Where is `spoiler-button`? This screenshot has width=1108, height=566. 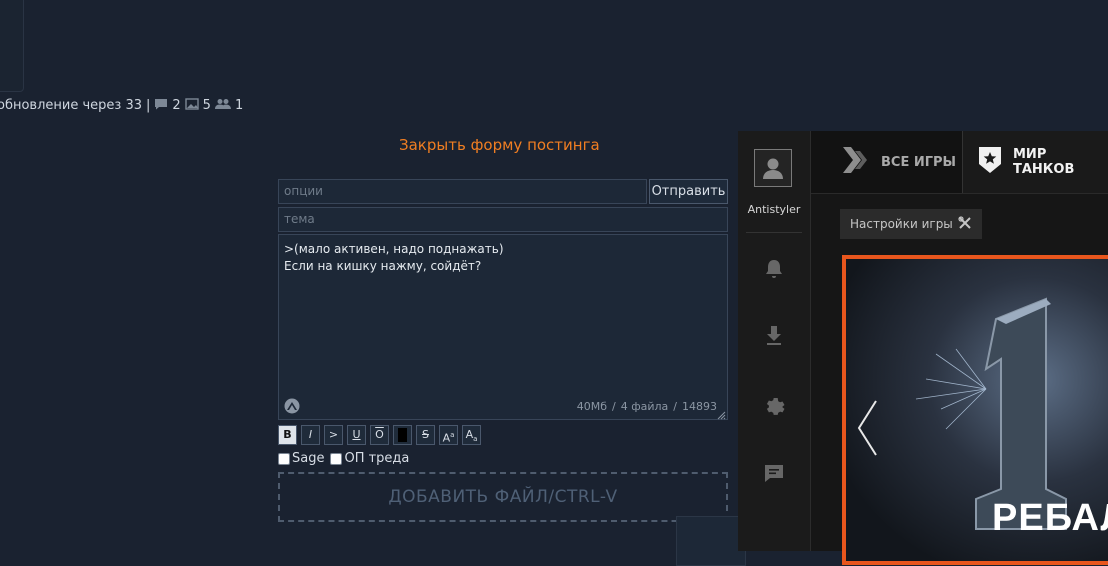 spoiler-button is located at coordinates (402, 435).